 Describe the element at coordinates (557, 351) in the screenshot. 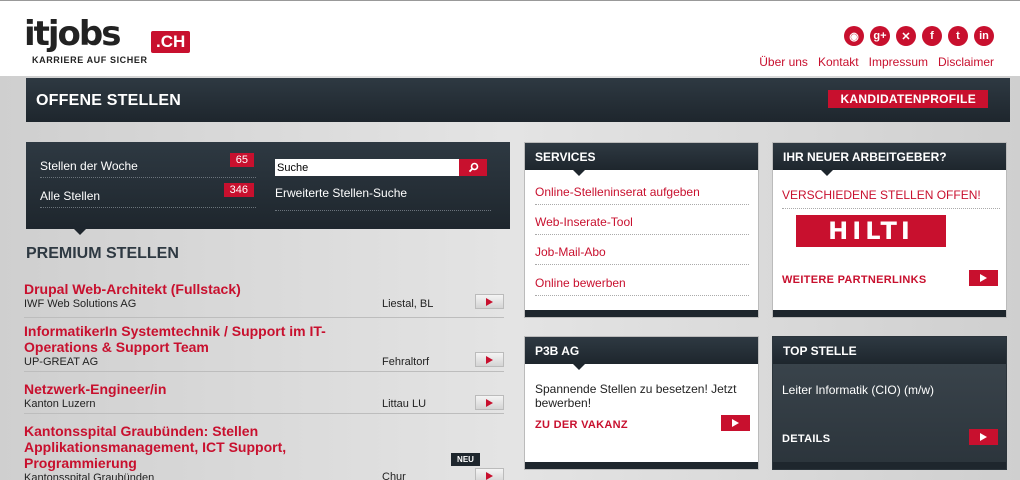

I see `p3b-title-text: P3B AG` at that location.